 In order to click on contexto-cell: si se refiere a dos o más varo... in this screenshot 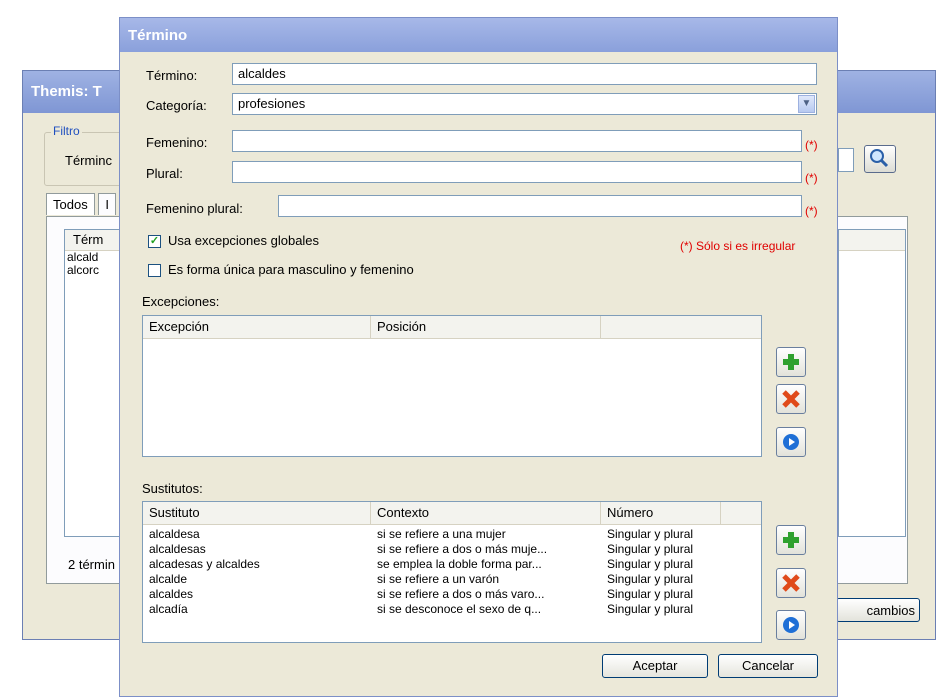, I will do `click(460, 594)`.